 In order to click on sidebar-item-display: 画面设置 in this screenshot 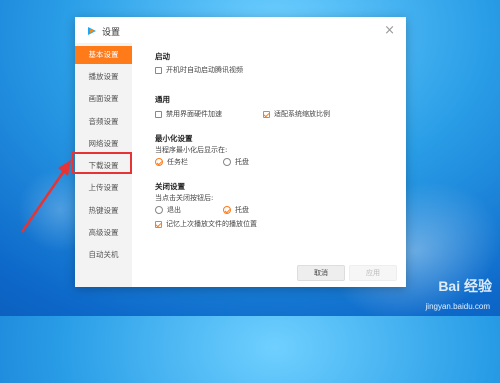, I will do `click(103, 99)`.